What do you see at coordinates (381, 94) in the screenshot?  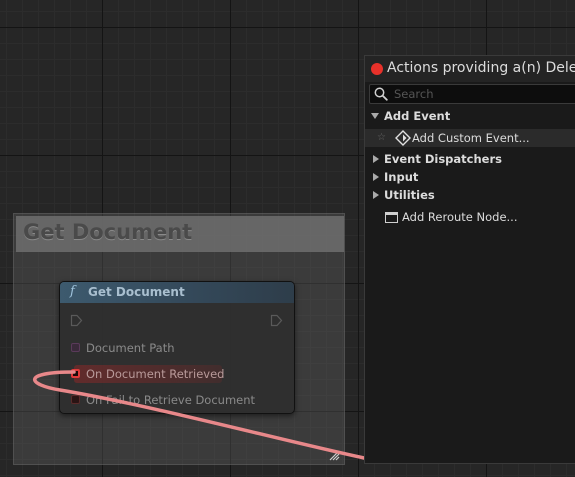 I see `search-icon` at bounding box center [381, 94].